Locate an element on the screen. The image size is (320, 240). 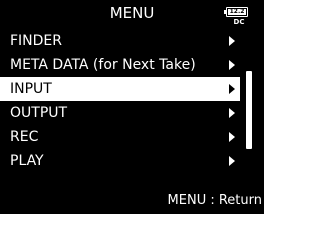
battery-level-label: 12.2 is located at coordinates (237, 11).